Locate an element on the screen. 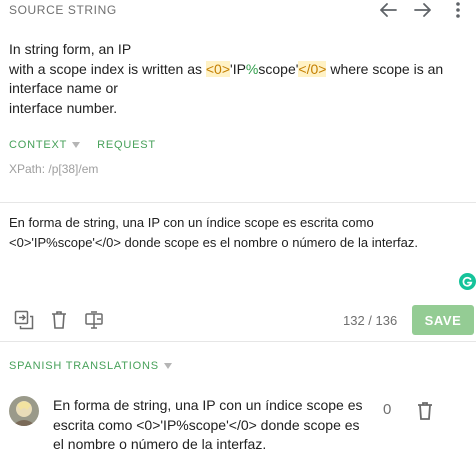 The height and width of the screenshot is (455, 476). placeholder-tag-open: <0> is located at coordinates (218, 68).